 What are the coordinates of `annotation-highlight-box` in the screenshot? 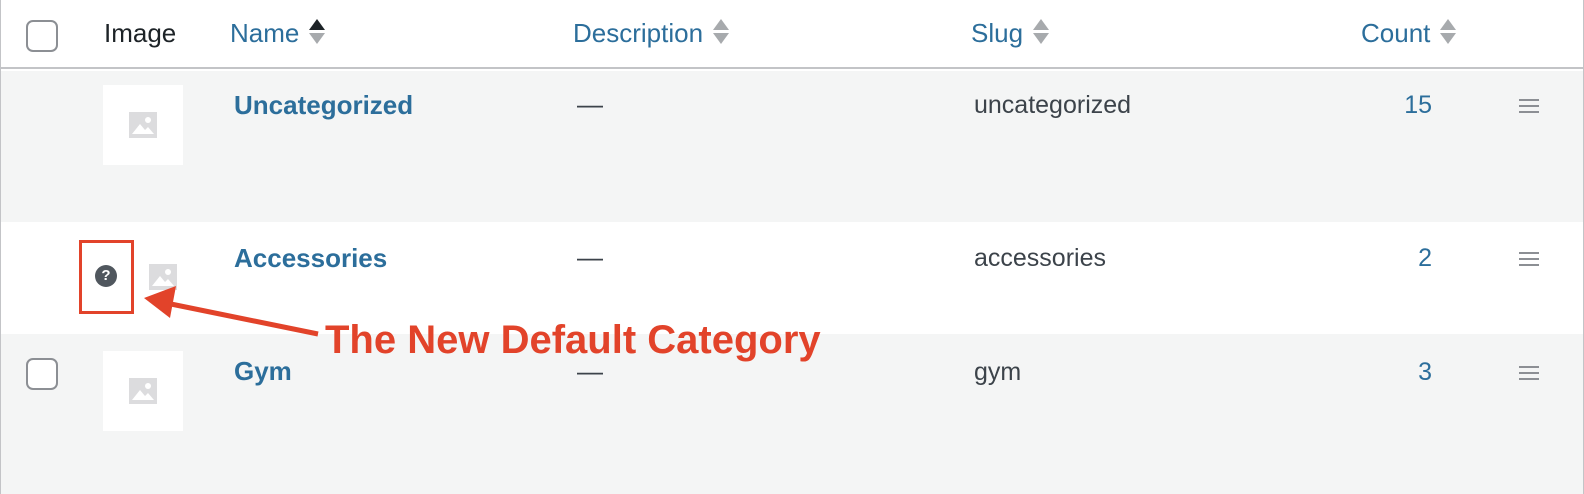 It's located at (106, 277).